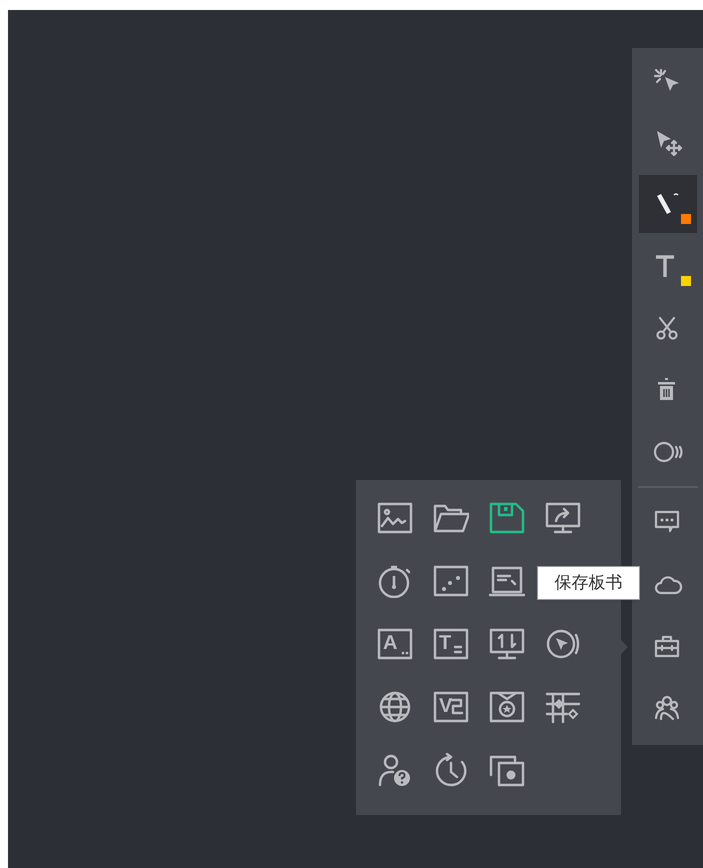 The height and width of the screenshot is (868, 703). Describe the element at coordinates (451, 770) in the screenshot. I see `timer-refresh-icon` at that location.